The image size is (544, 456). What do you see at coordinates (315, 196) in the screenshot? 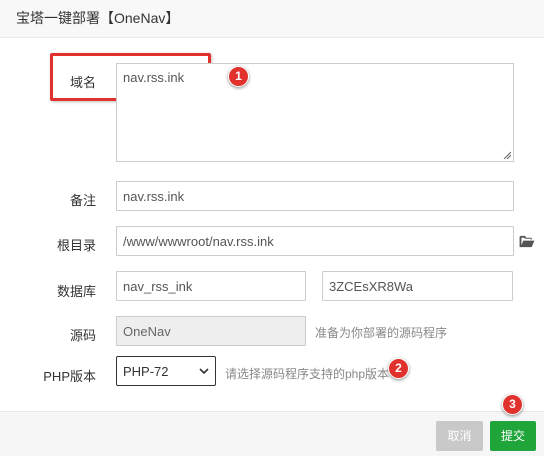
I see `remark-input: nav.rss.ink` at bounding box center [315, 196].